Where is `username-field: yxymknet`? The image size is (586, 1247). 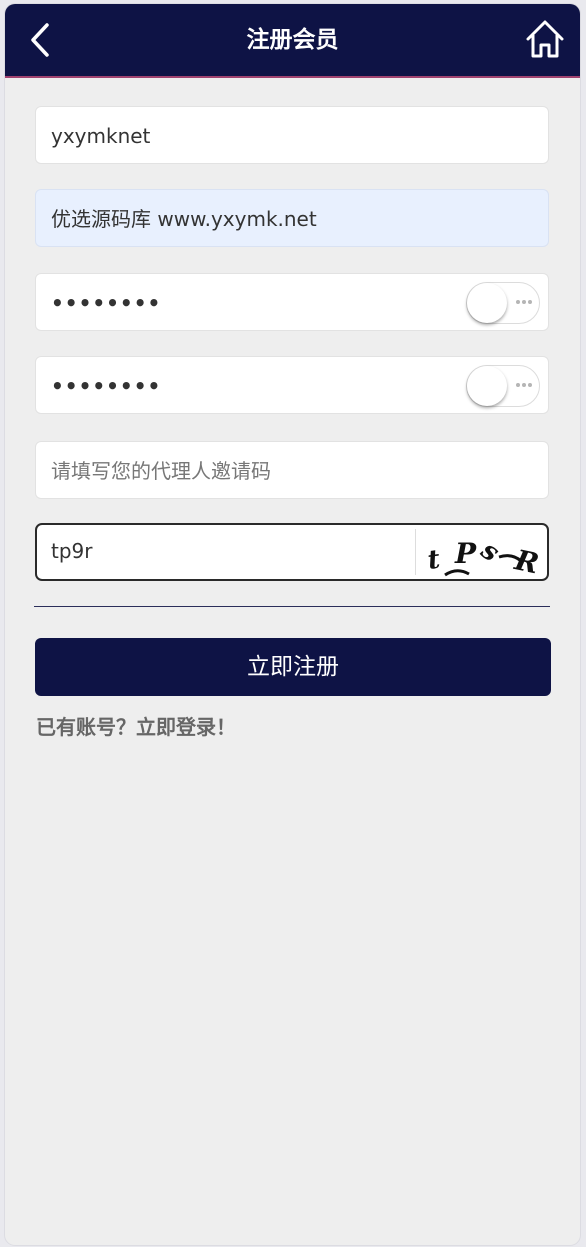 username-field: yxymknet is located at coordinates (292, 135).